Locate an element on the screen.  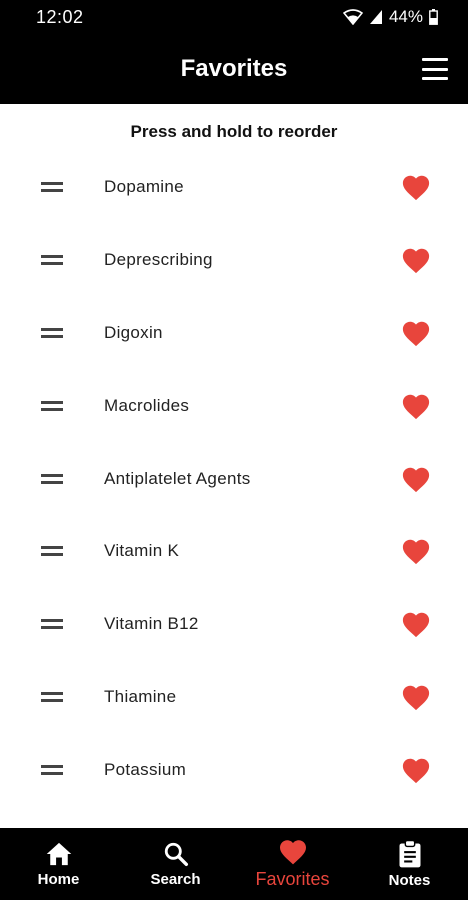
nav-notes: Notes is located at coordinates (409, 864).